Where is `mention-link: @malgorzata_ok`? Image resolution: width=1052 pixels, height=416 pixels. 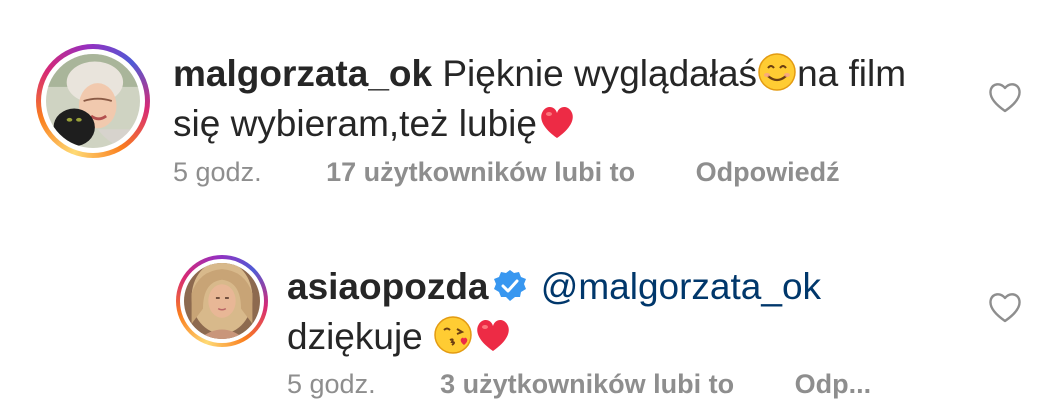
mention-link: @malgorzata_ok is located at coordinates (681, 286).